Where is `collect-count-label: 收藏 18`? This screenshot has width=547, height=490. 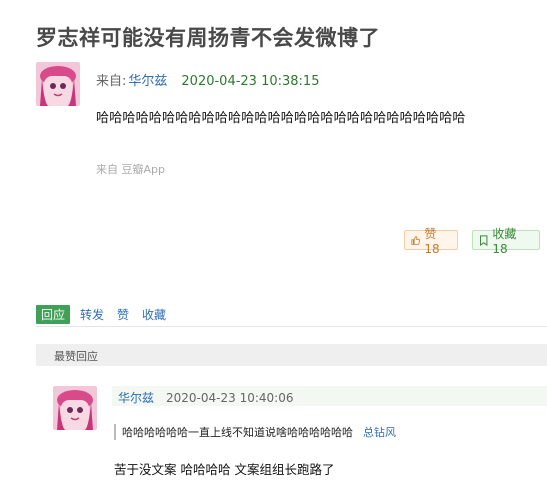
collect-count-label: 收藏 18 is located at coordinates (504, 241).